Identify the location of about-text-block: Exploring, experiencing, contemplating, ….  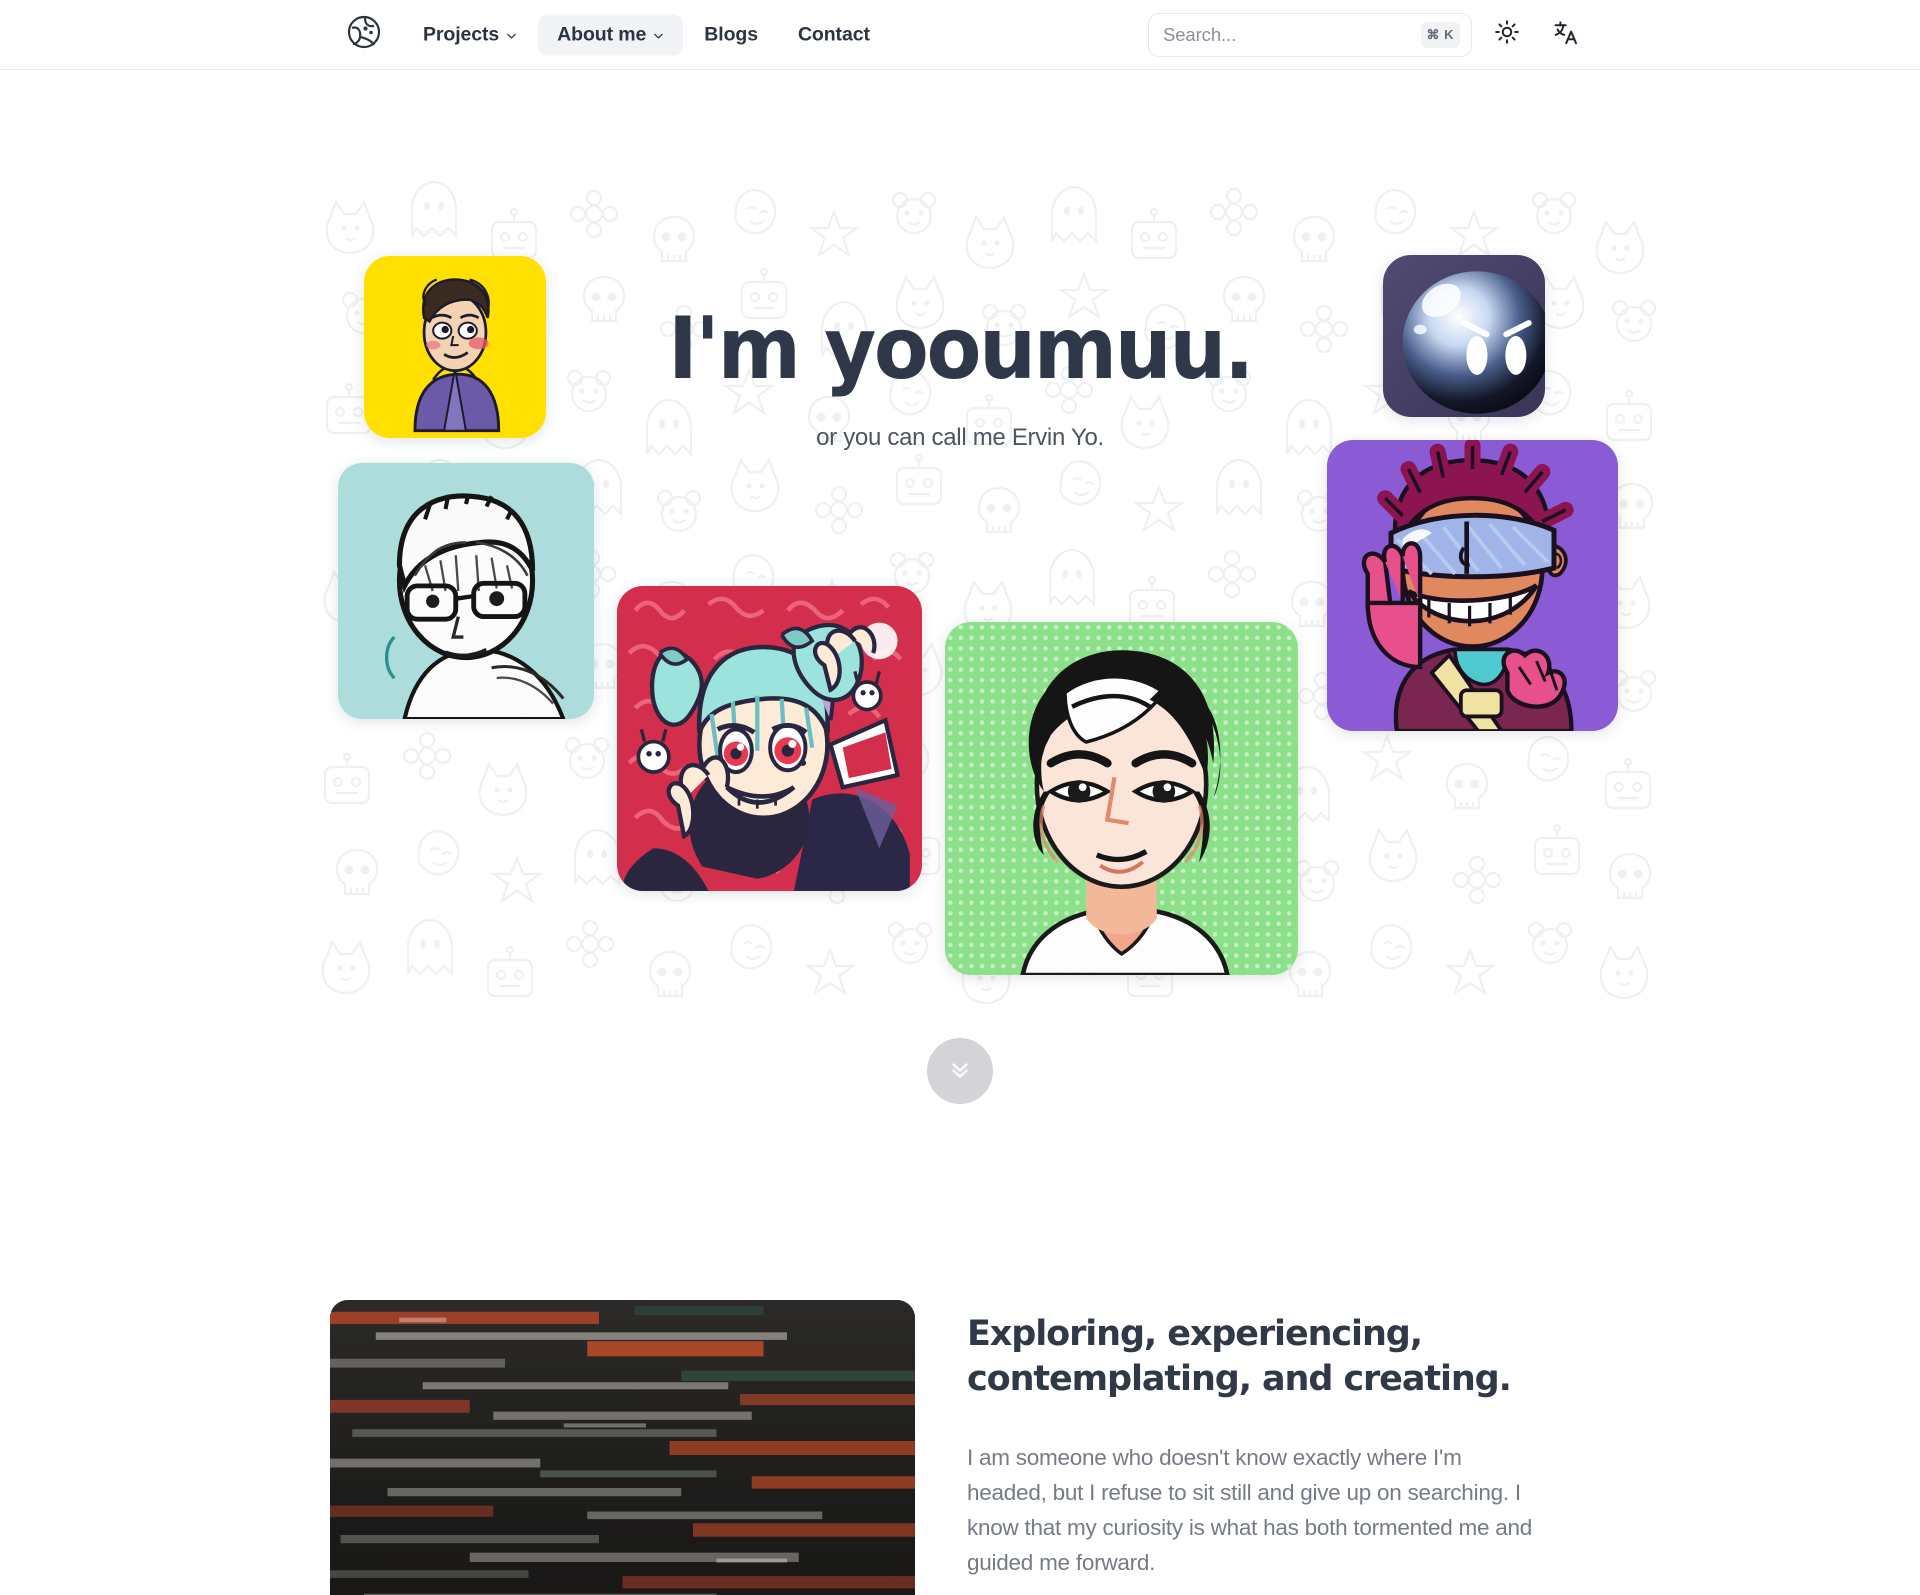
(1252, 1447).